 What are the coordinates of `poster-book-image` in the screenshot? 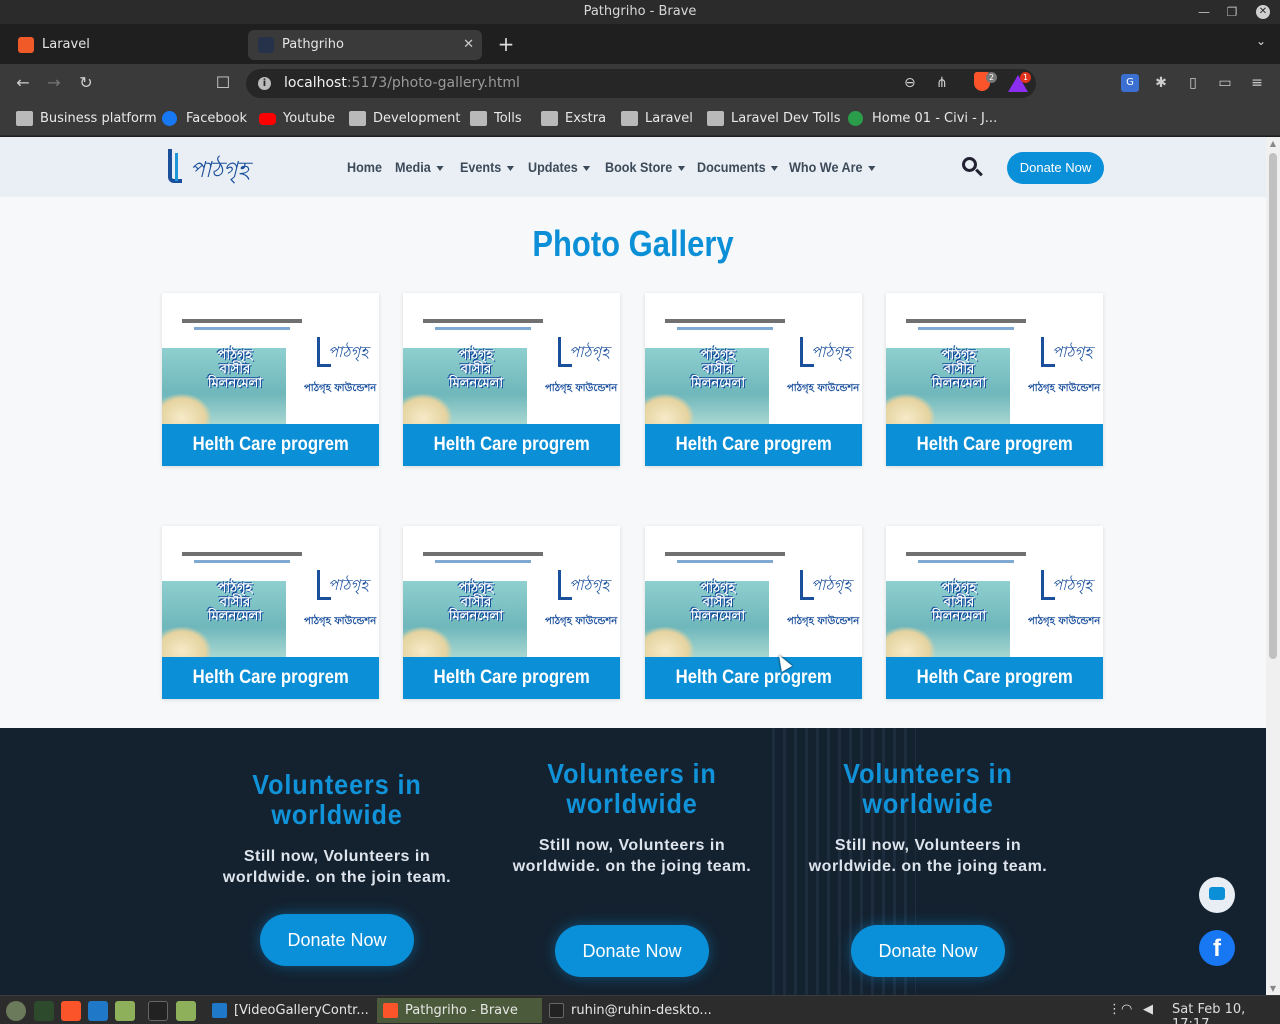 It's located at (428, 641).